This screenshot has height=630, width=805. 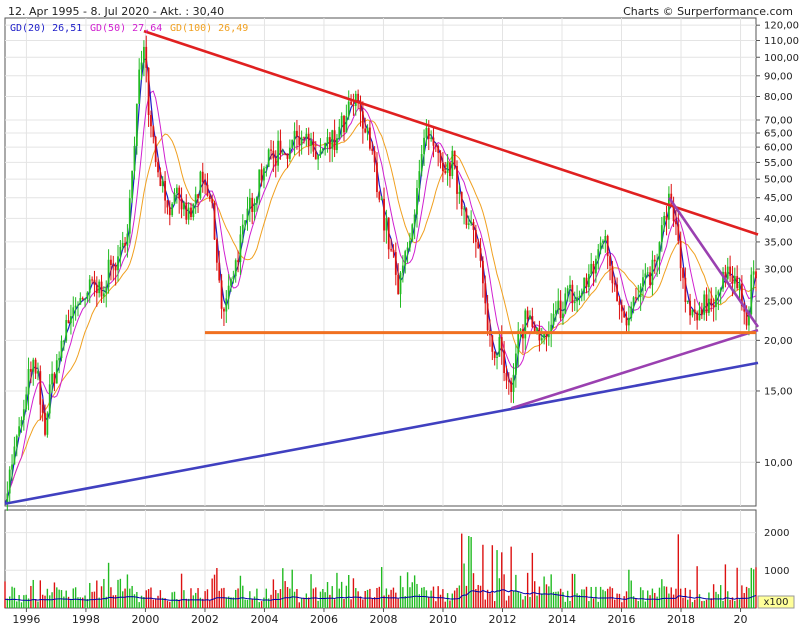 What do you see at coordinates (775, 602) in the screenshot?
I see `volume-unit-label: x100` at bounding box center [775, 602].